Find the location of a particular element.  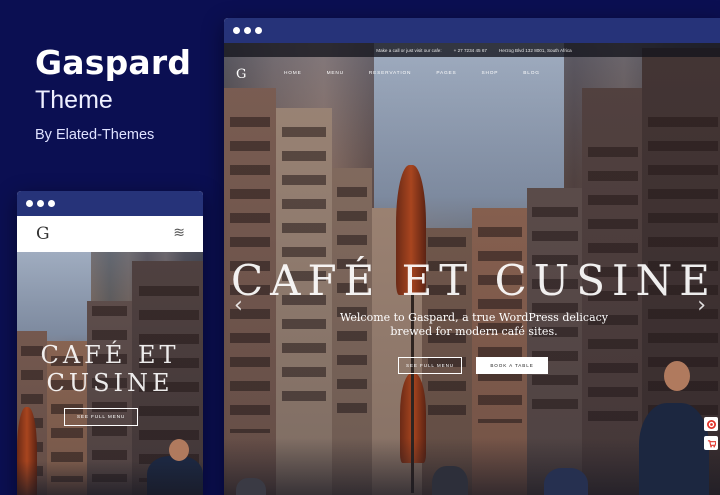

nav-item-home: HOME is located at coordinates (293, 73).